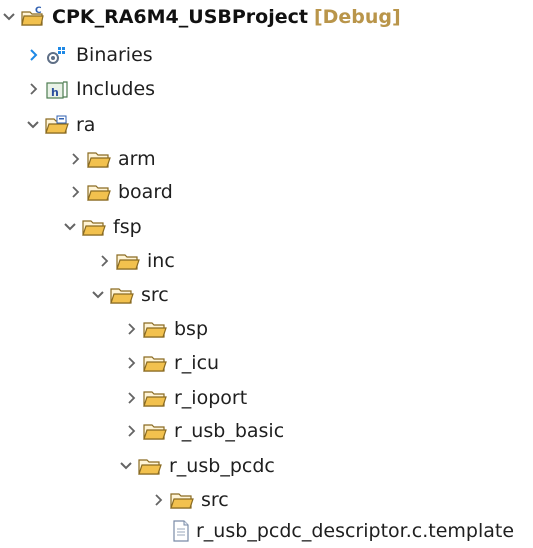  I want to click on file-icon, so click(181, 531).